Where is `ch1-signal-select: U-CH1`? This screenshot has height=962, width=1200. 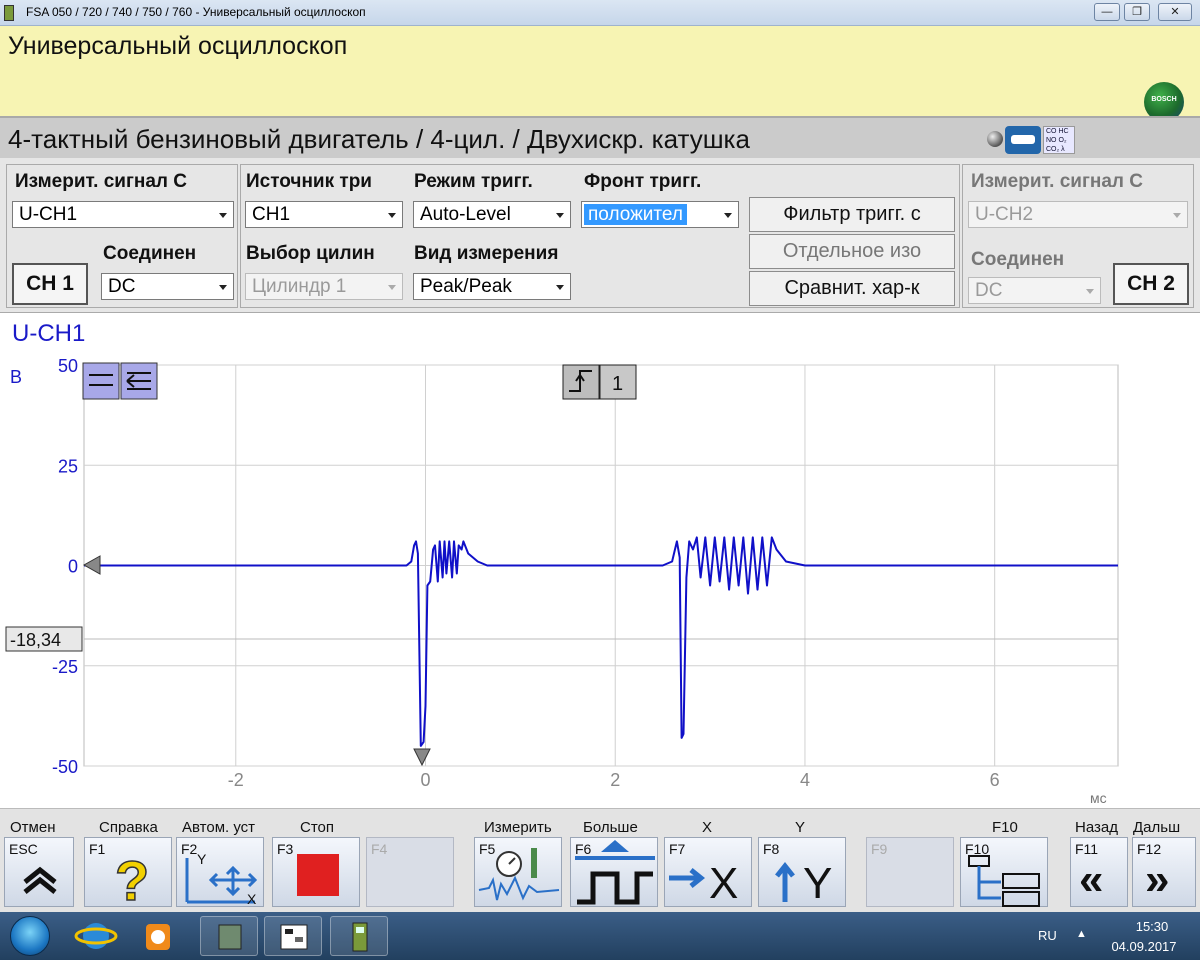
ch1-signal-select: U-CH1 is located at coordinates (123, 214).